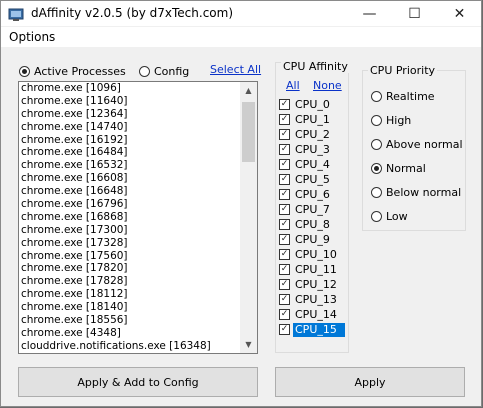 The height and width of the screenshot is (408, 483). I want to click on cpu-checkbox-label: CPU_5, so click(312, 180).